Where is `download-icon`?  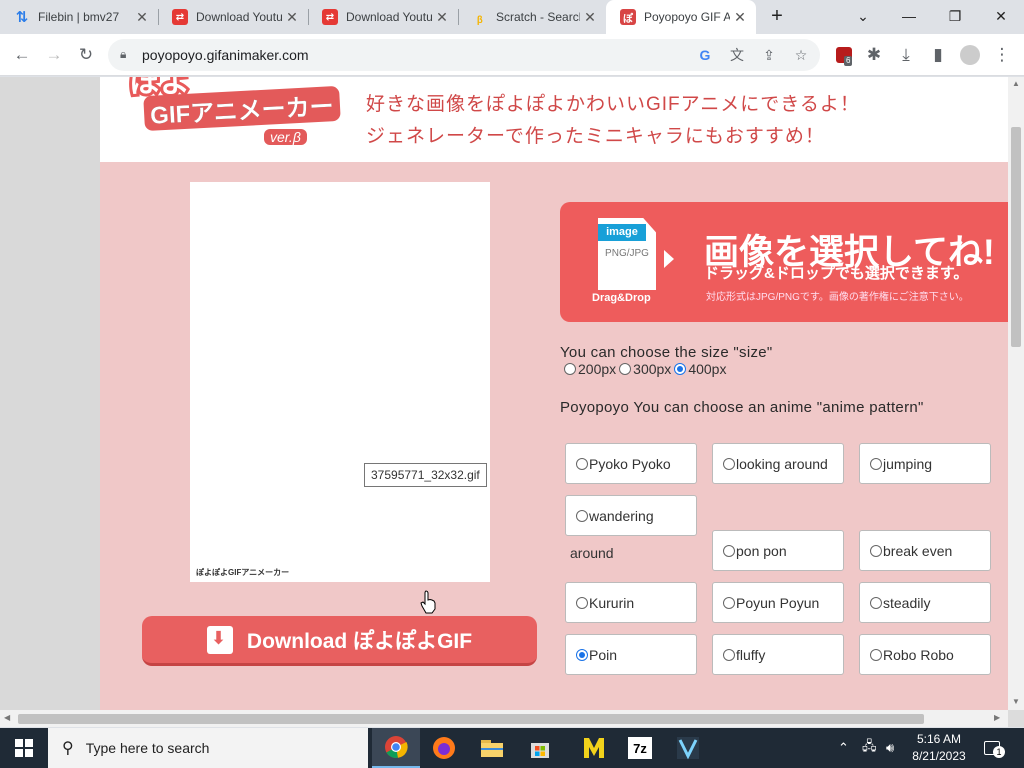 download-icon is located at coordinates (219, 639).